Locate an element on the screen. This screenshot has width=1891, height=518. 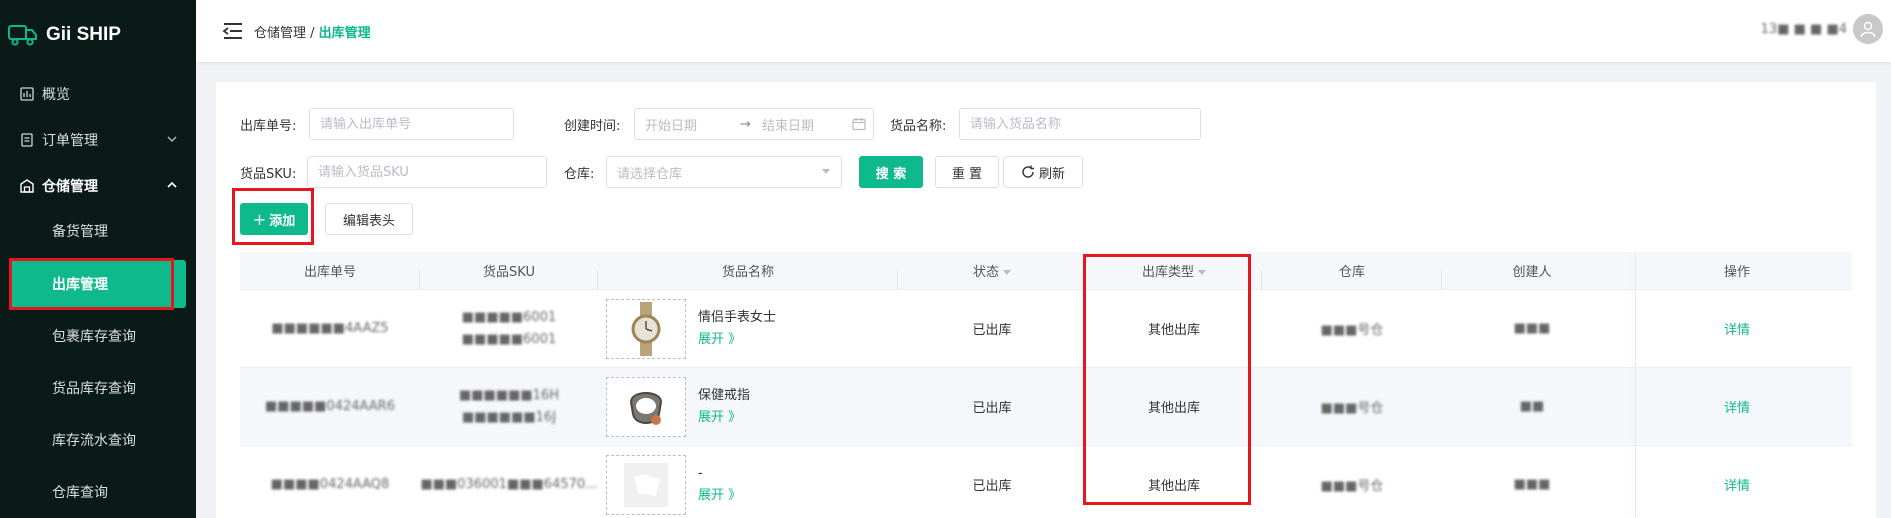
search-button: 搜 索 is located at coordinates (891, 172).